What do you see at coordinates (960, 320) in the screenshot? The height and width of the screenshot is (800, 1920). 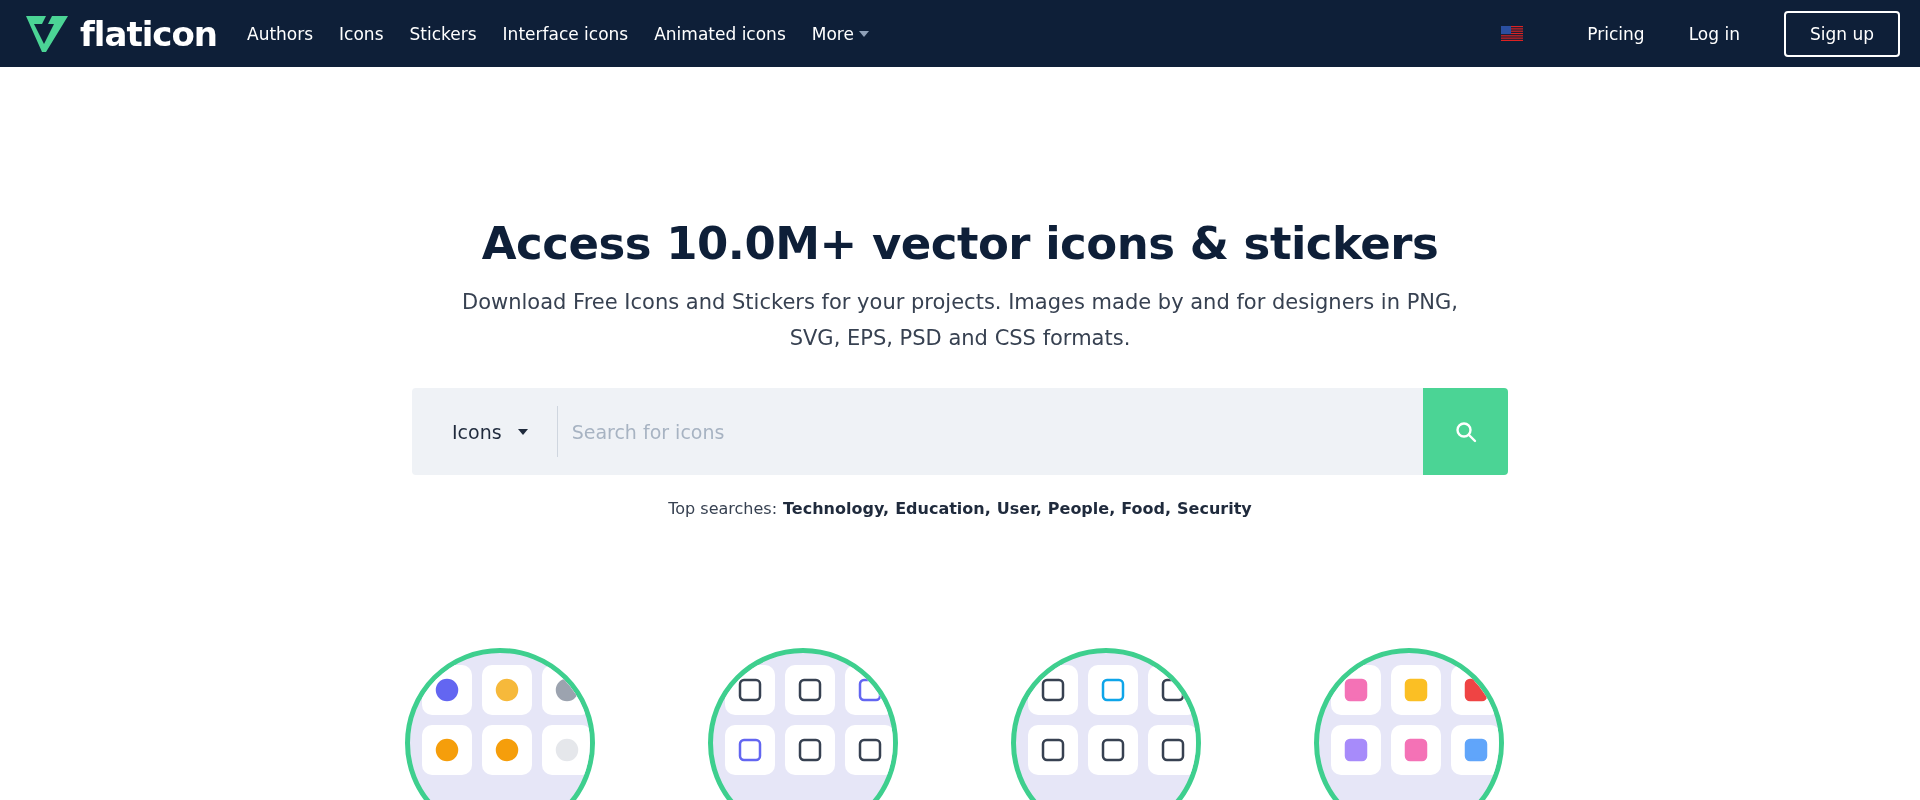 I see `hero-subtitle: Download Free Icons and Stickers for your projects. Images made by and for designers in PNG, SVG, EPS, PSD and CSS formats.` at bounding box center [960, 320].